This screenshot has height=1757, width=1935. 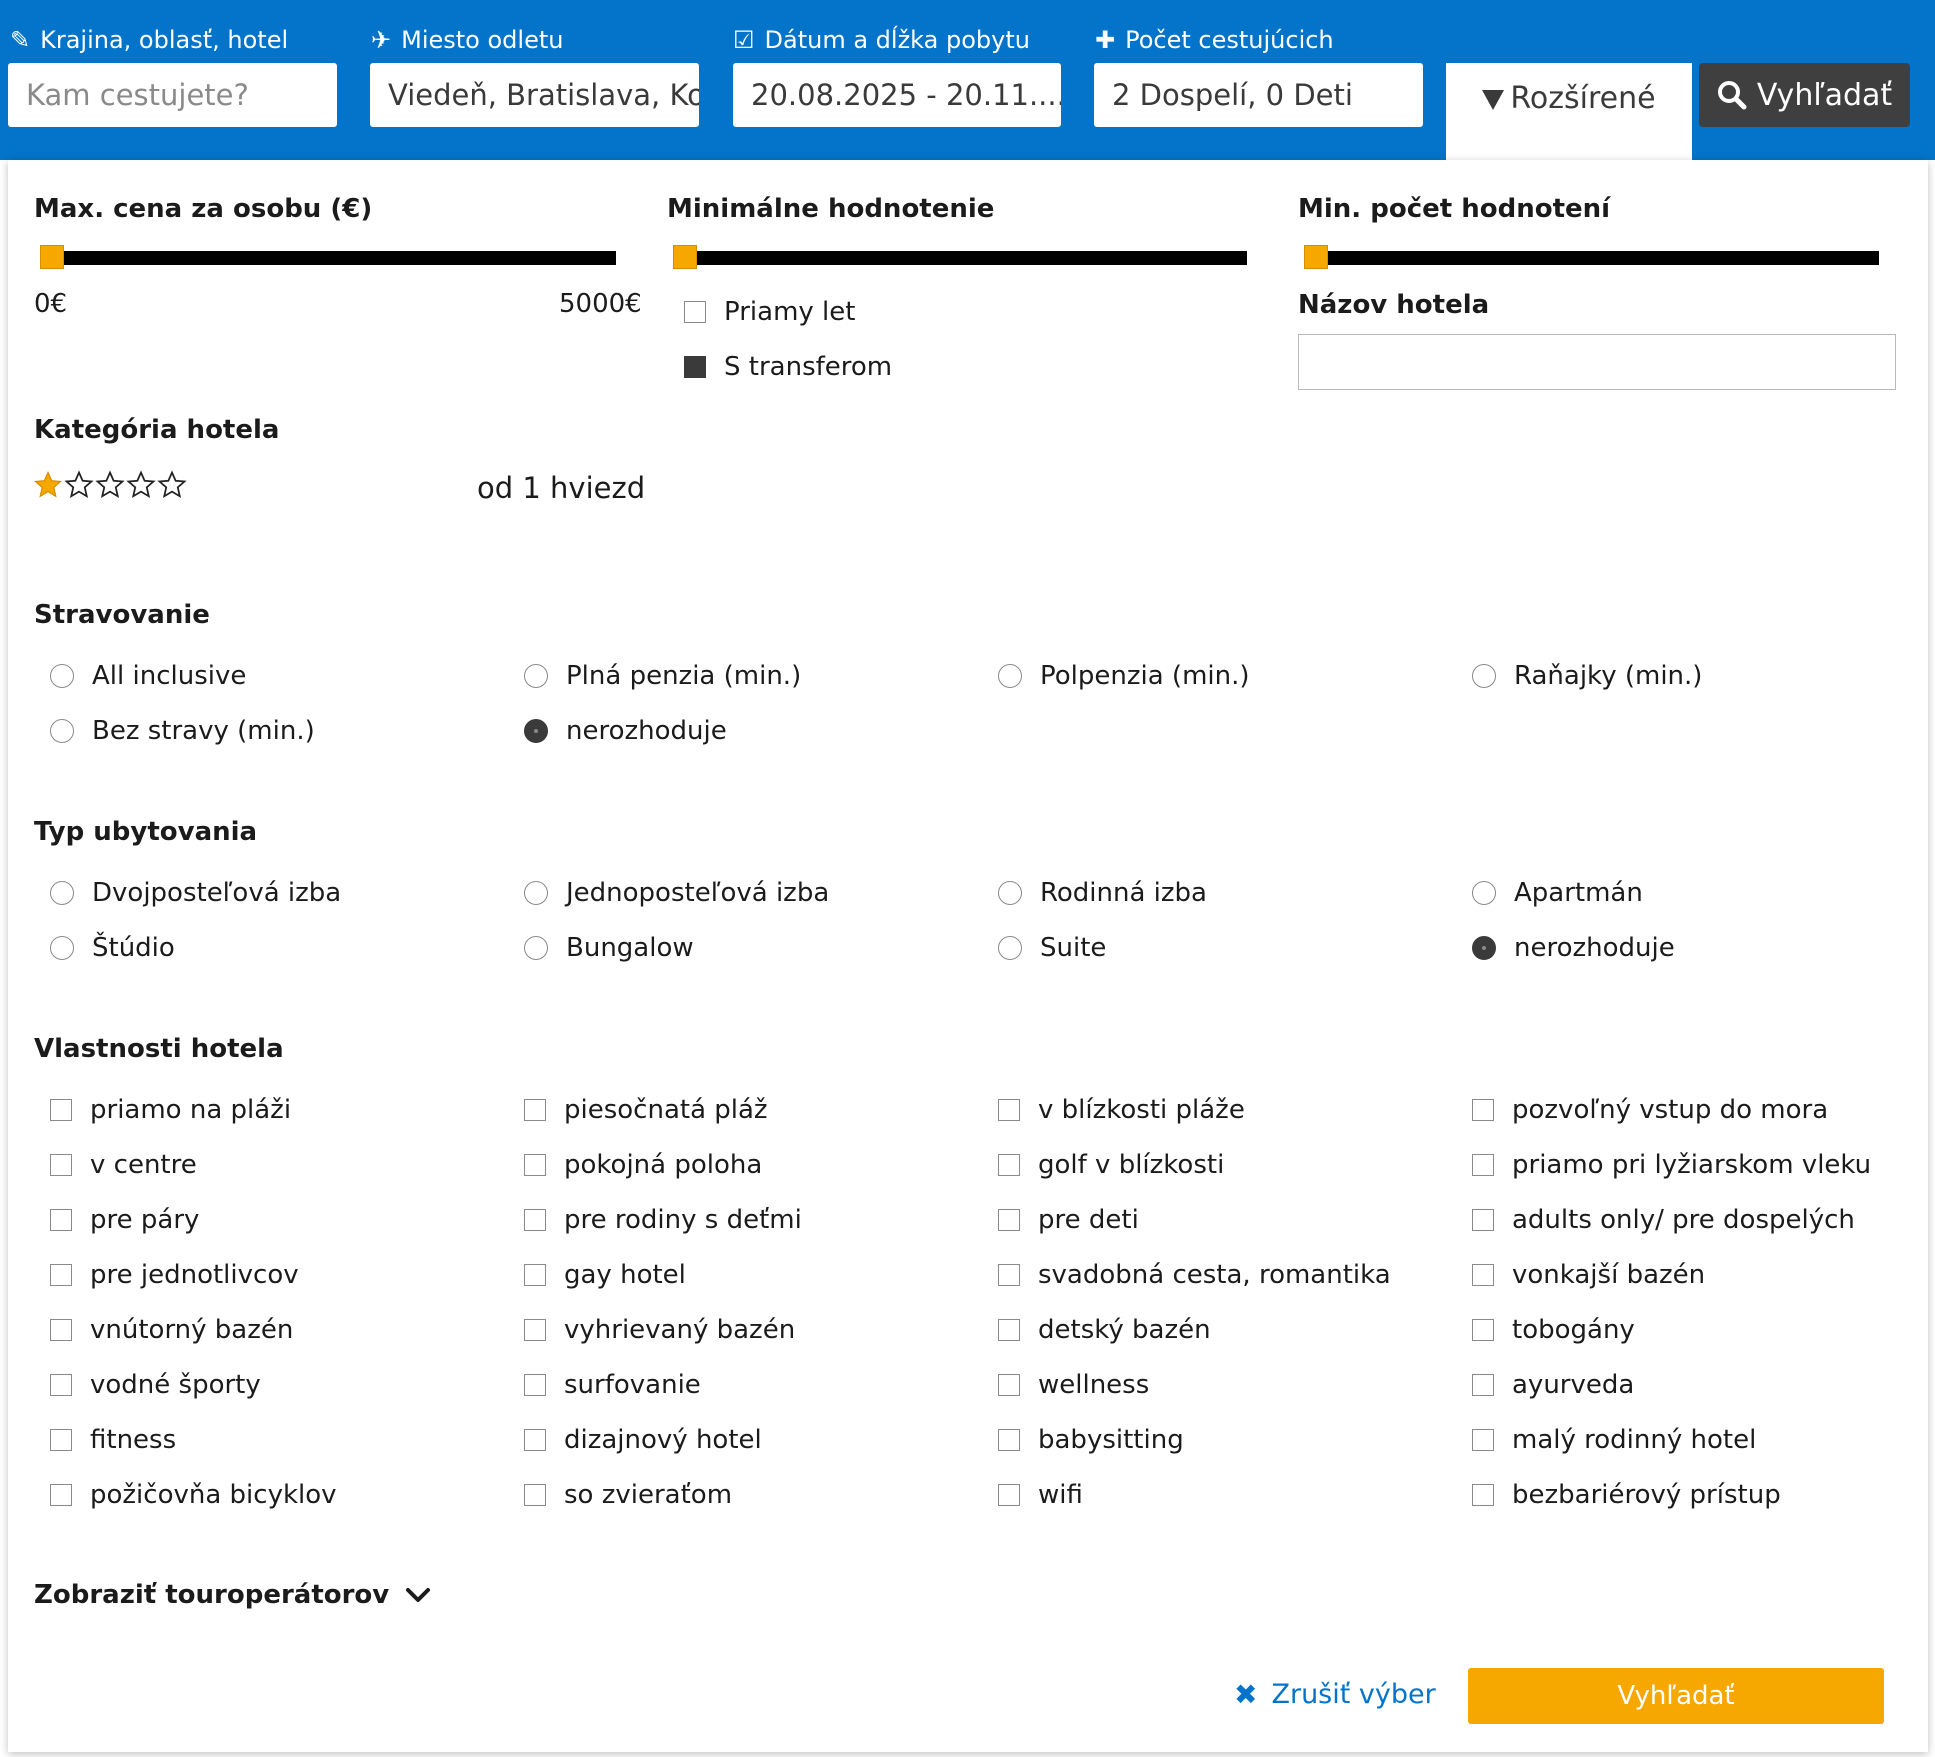 What do you see at coordinates (1573, 948) in the screenshot?
I see `accommodation-option-any: nerozhoduje` at bounding box center [1573, 948].